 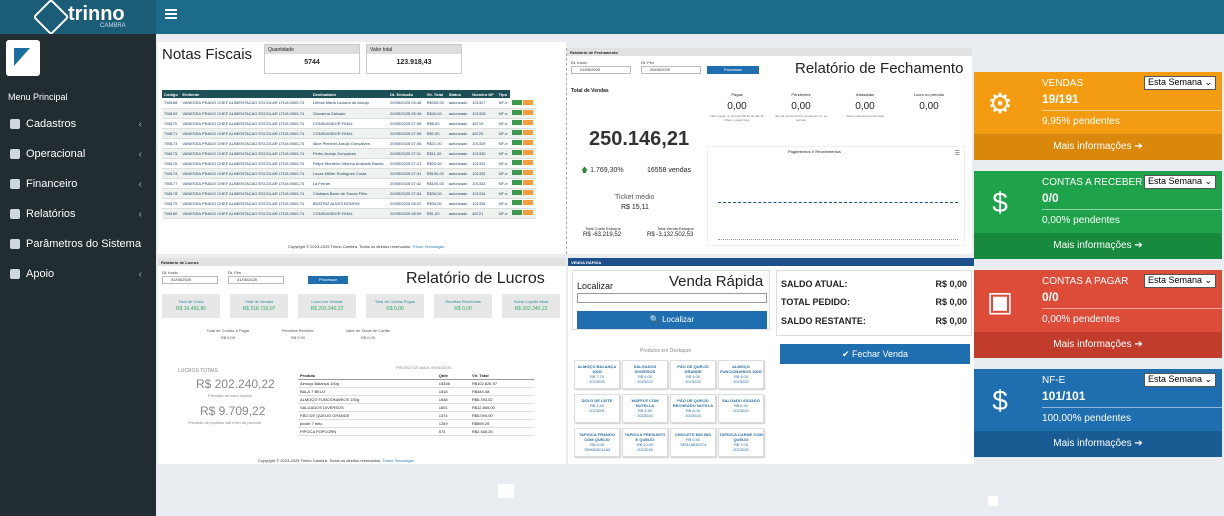 What do you see at coordinates (245, 94) in the screenshot?
I see `column-header: Emitente` at bounding box center [245, 94].